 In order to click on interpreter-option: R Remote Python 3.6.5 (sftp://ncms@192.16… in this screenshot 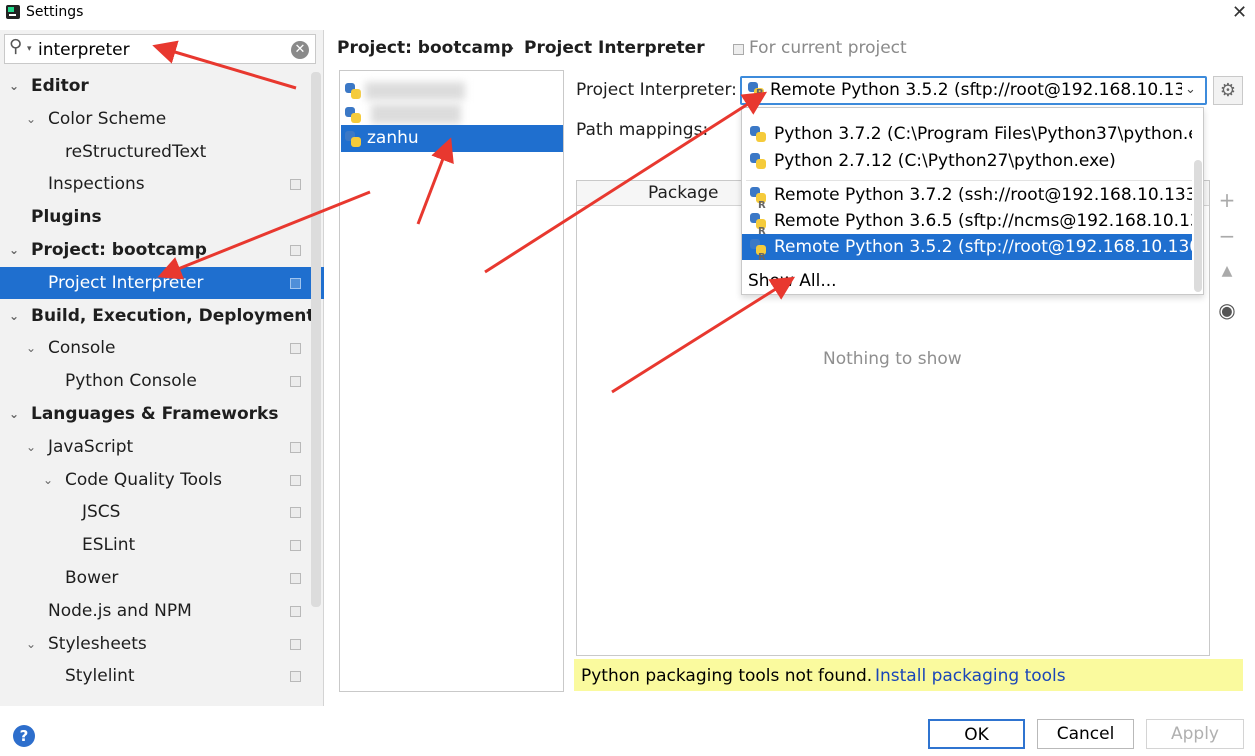, I will do `click(967, 221)`.